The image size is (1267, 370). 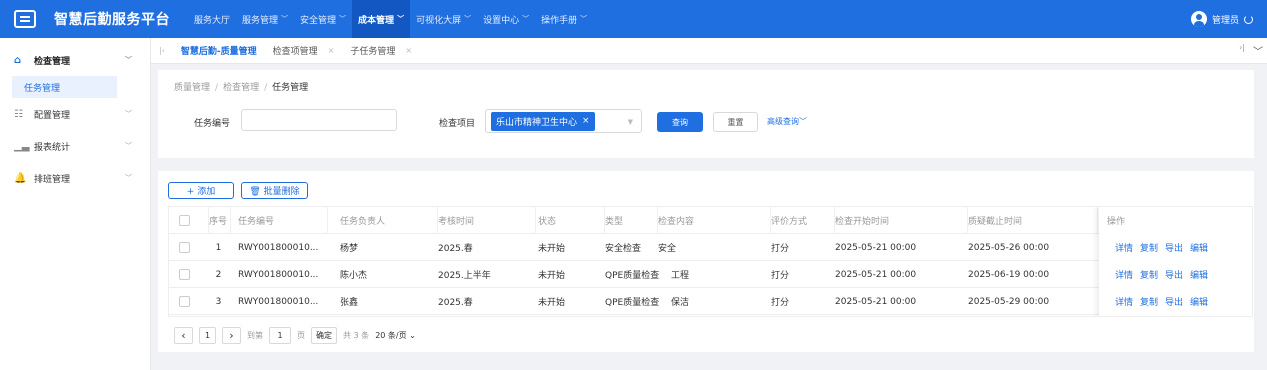 What do you see at coordinates (1248, 19) in the screenshot?
I see `power-icon` at bounding box center [1248, 19].